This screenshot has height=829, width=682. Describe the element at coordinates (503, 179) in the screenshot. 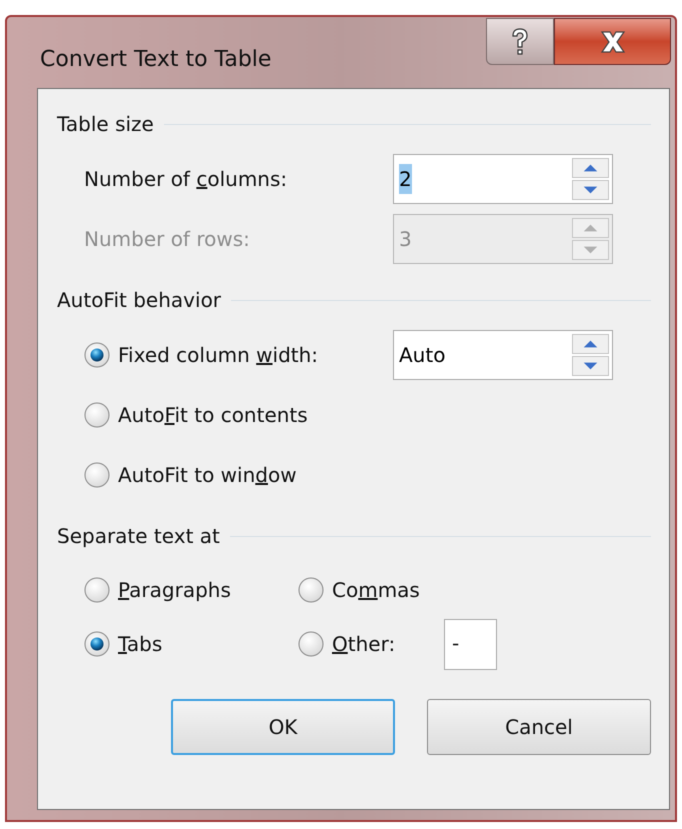

I see `spin-field: 2` at that location.